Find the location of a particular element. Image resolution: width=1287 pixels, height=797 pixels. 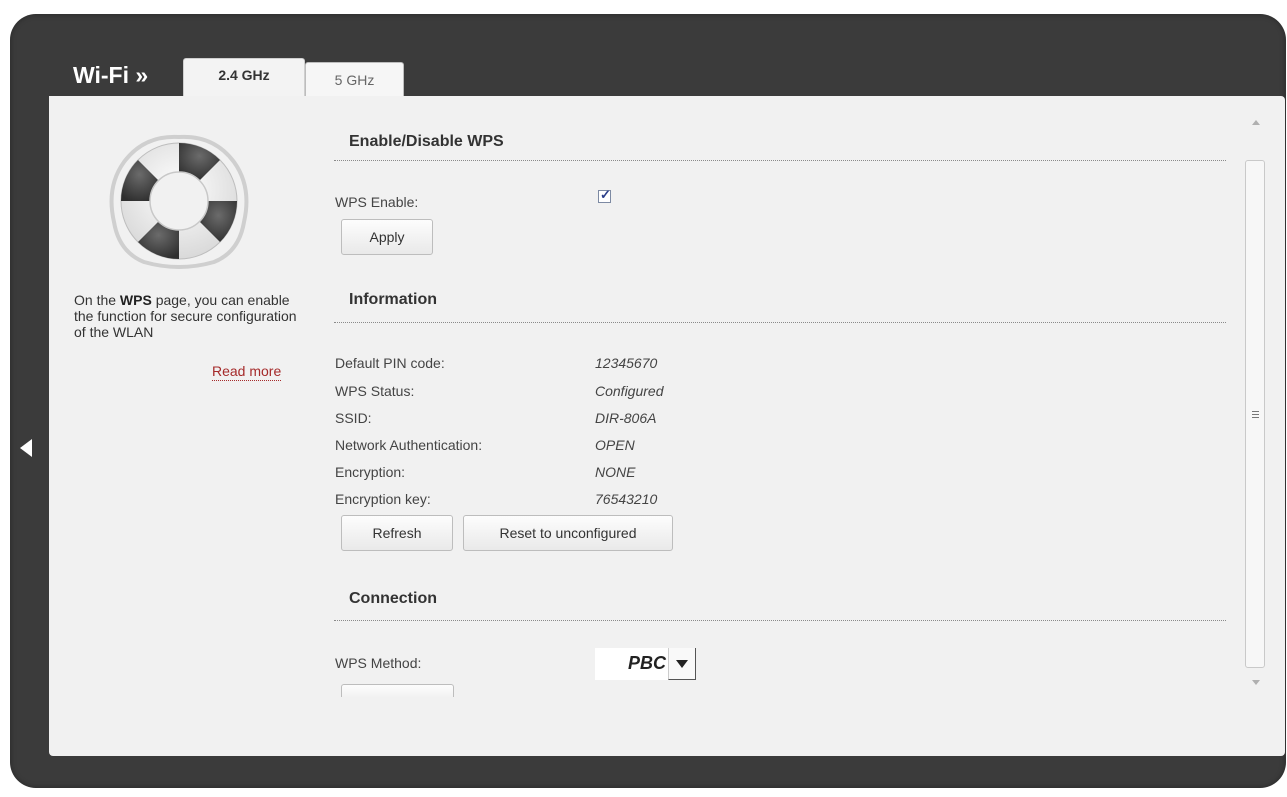

section-title-enable-wps: Enable/Disable WPS is located at coordinates (426, 141).